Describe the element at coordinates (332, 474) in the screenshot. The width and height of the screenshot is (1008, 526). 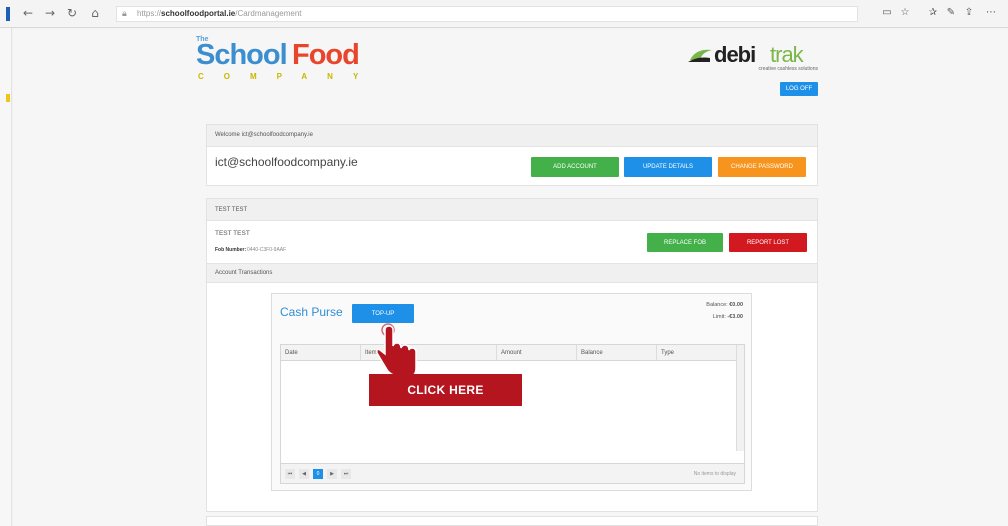
I see `next-page-icon: ▶` at that location.